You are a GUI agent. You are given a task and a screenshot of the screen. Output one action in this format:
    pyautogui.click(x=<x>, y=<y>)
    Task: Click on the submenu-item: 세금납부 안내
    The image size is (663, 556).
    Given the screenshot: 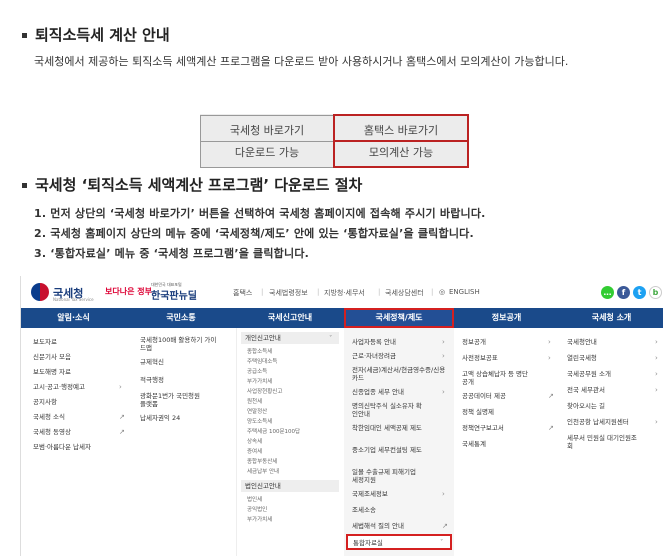 What is the action you would take?
    pyautogui.click(x=263, y=472)
    